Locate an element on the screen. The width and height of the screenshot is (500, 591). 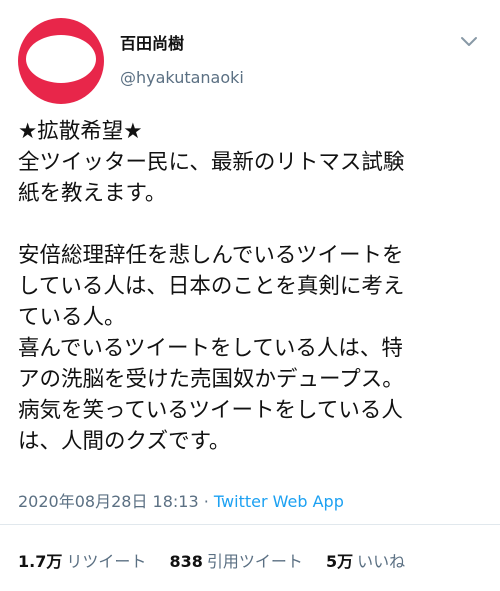
tweet-line: 喜んでいるツイートをしている人は、特 is located at coordinates (210, 348).